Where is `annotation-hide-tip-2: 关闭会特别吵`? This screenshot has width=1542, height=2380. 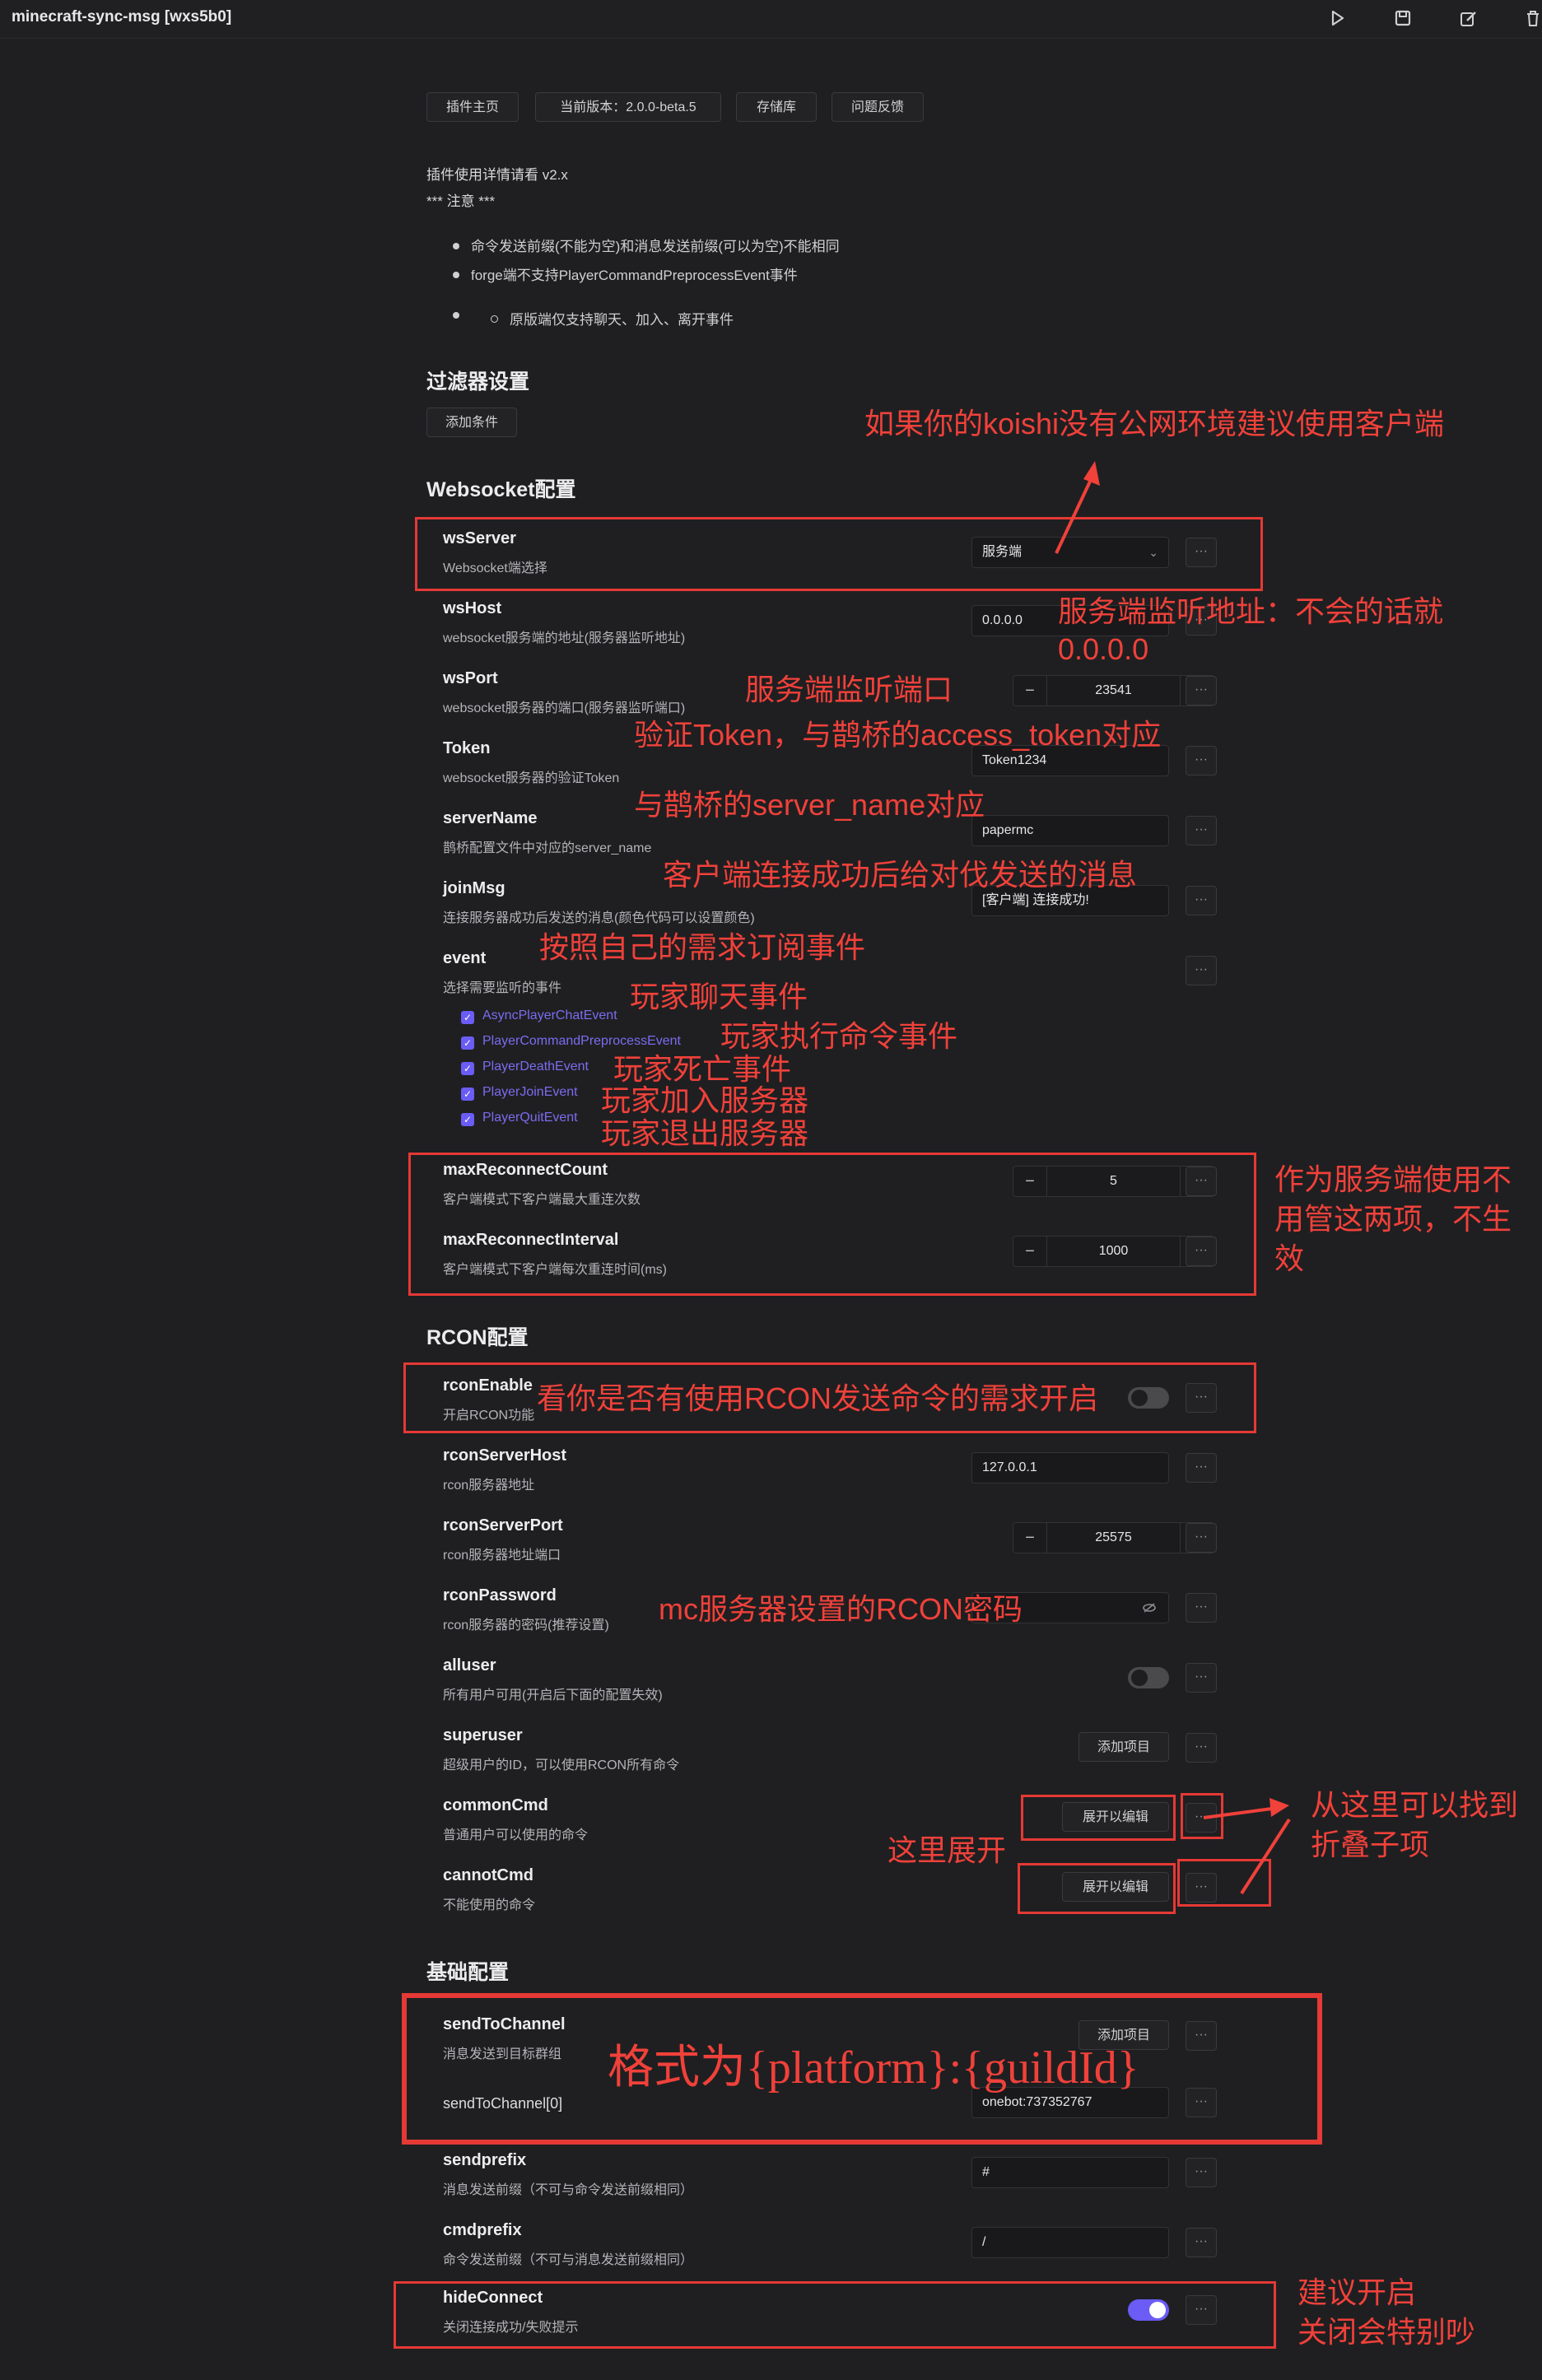
annotation-hide-tip-2: 关闭会特别吵 is located at coordinates (1386, 2332).